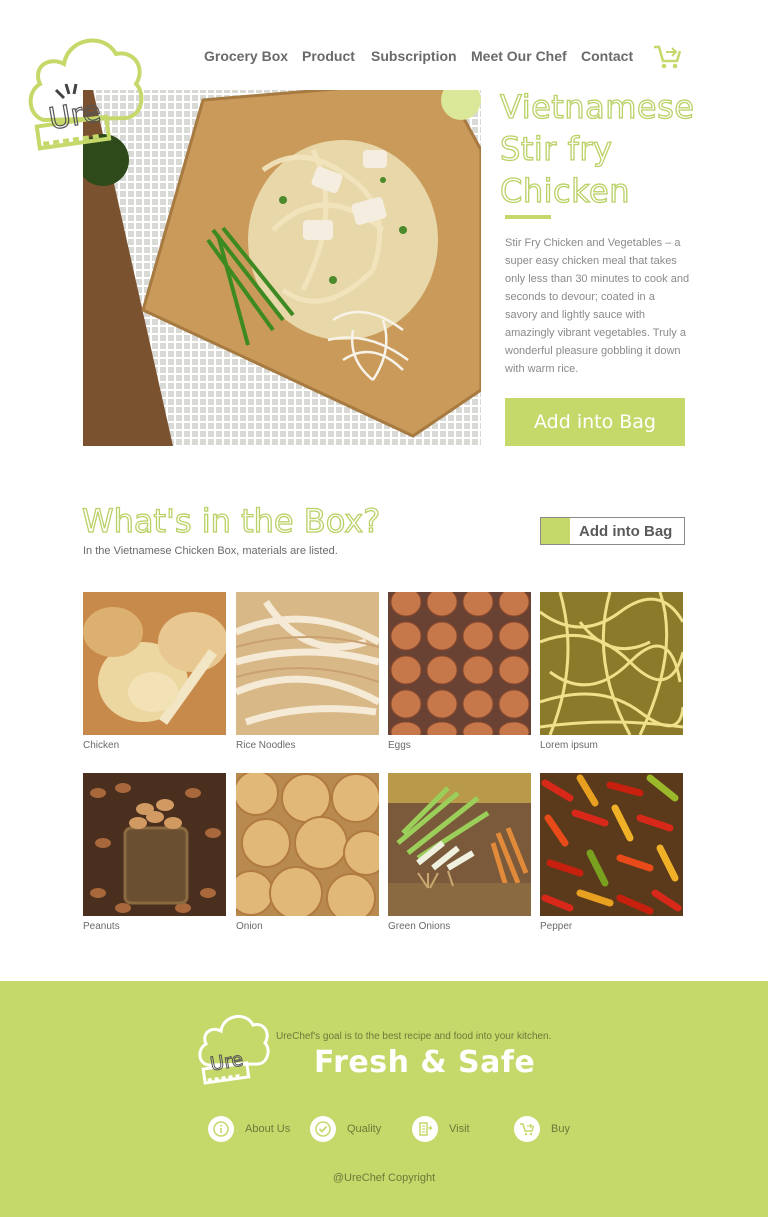 This screenshot has height=1217, width=768. What do you see at coordinates (221, 1129) in the screenshot?
I see `info-icon` at bounding box center [221, 1129].